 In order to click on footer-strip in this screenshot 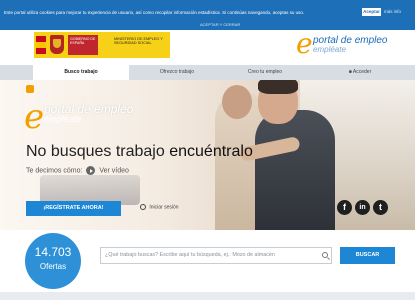, I will do `click(207, 296)`.